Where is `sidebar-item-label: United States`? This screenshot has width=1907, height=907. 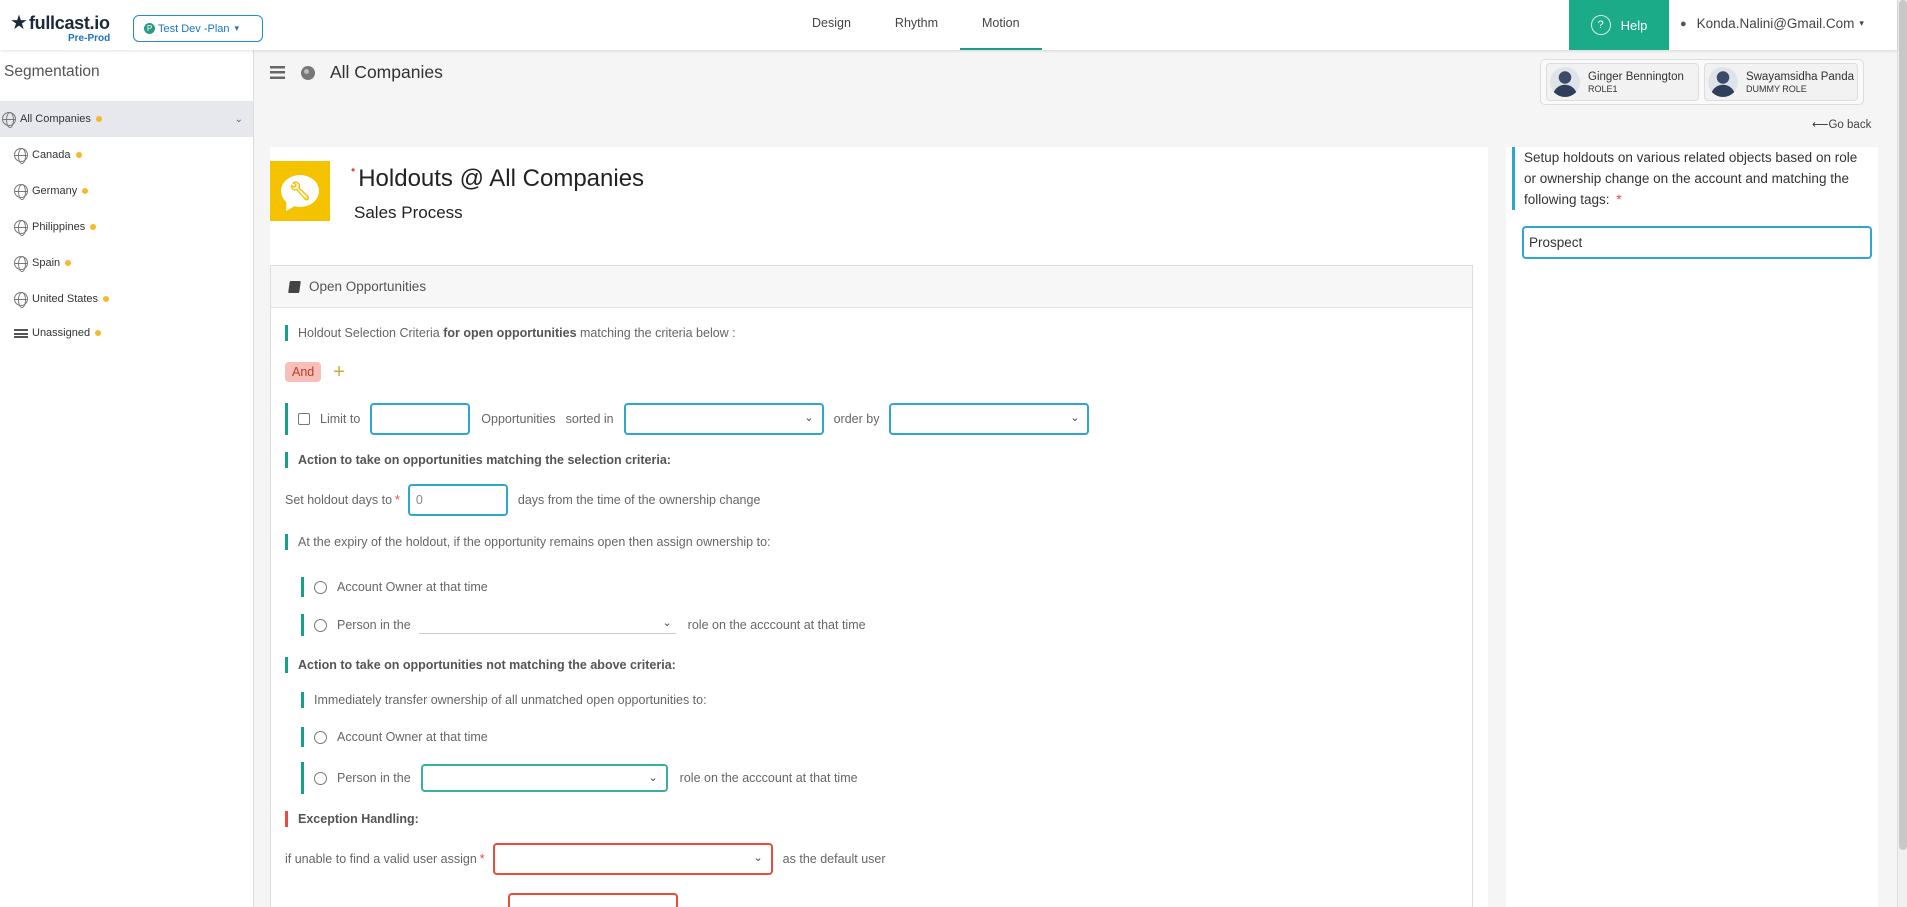
sidebar-item-label: United States is located at coordinates (65, 299).